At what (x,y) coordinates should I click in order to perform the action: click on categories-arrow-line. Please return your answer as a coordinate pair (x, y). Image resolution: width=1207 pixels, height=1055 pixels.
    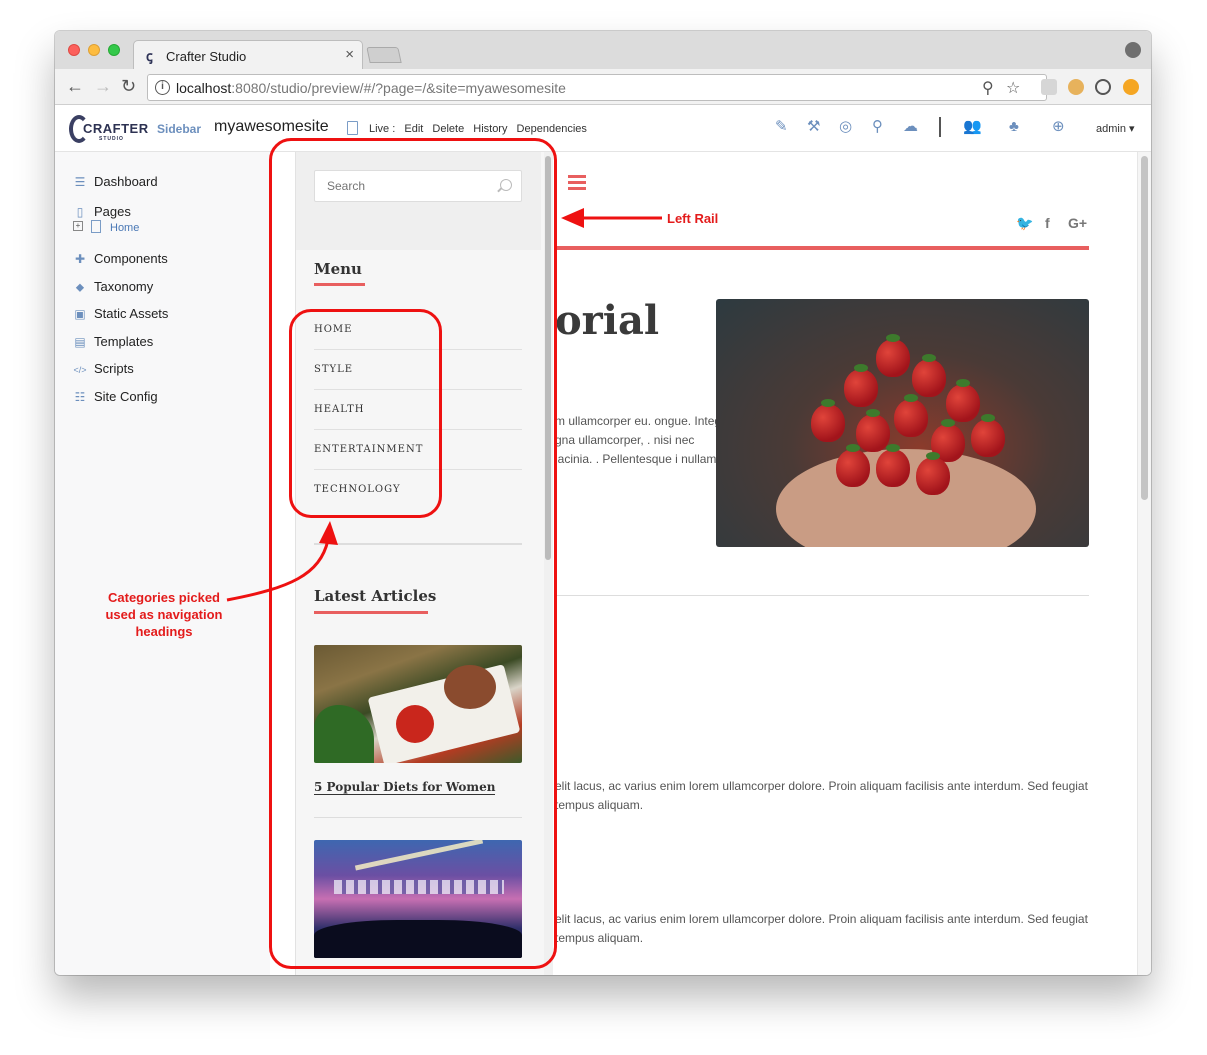
    Looking at the image, I should click on (278, 570).